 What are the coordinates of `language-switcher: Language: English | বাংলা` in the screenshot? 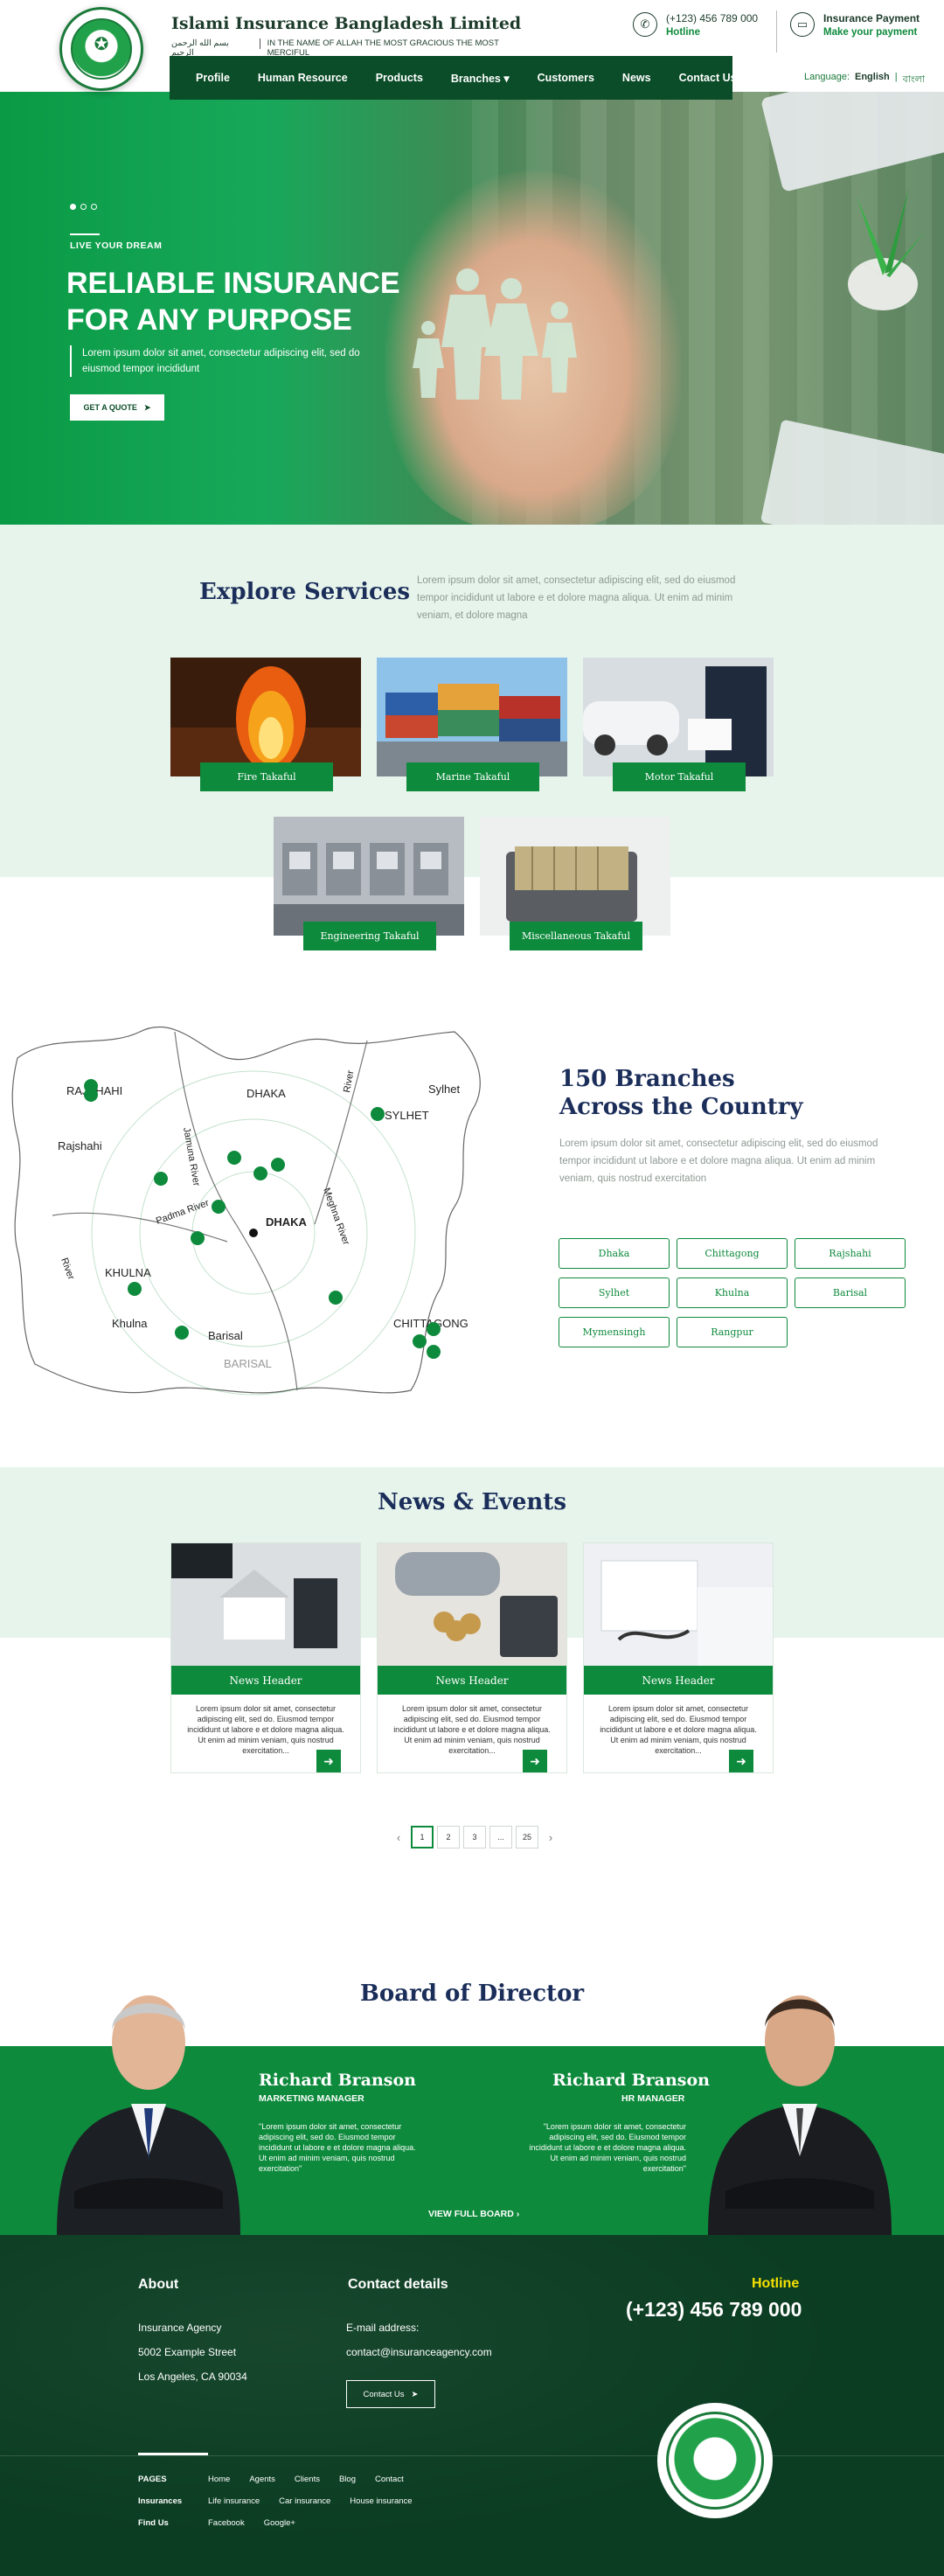 It's located at (865, 80).